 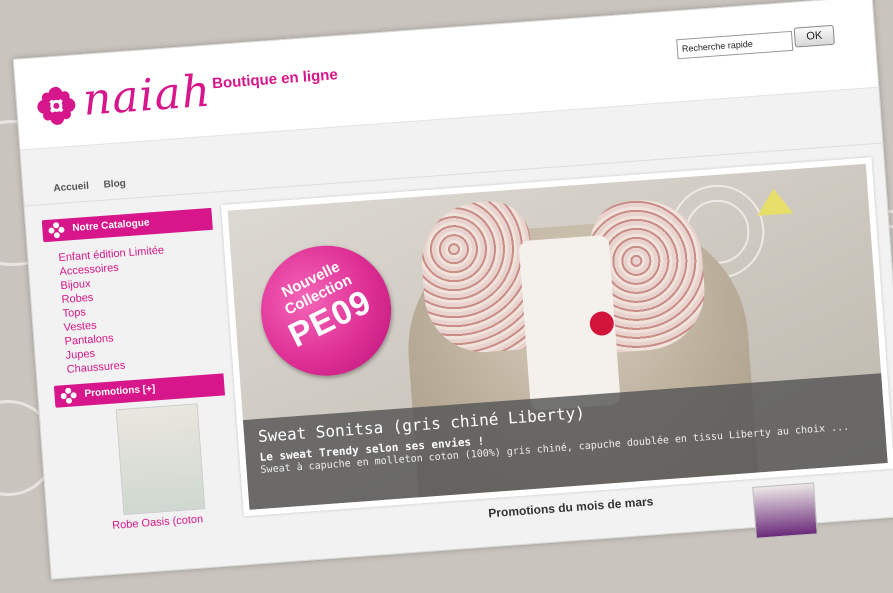 I want to click on catalog-header: Notre Catalogue, so click(x=127, y=225).